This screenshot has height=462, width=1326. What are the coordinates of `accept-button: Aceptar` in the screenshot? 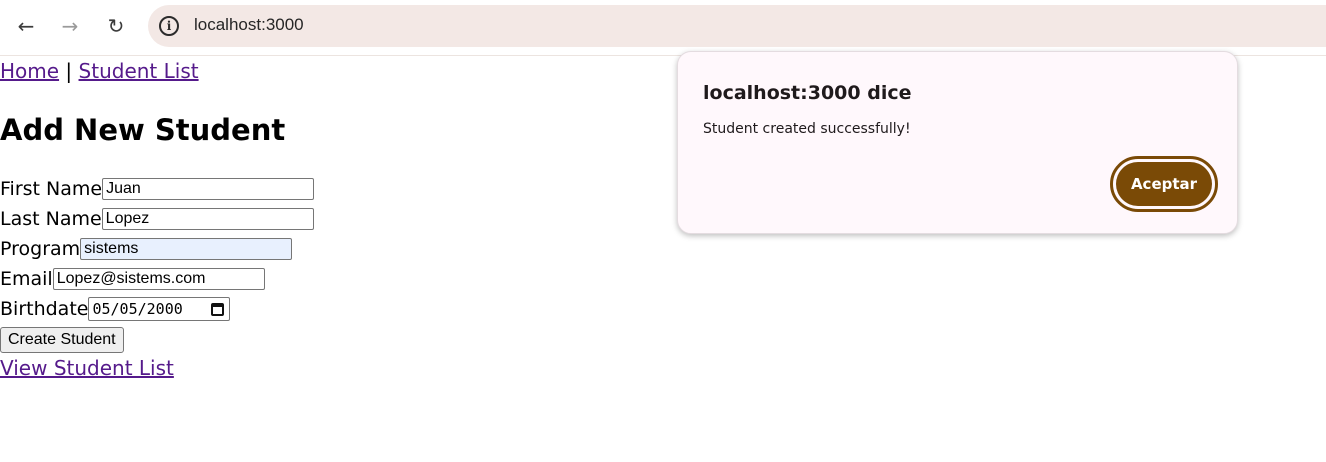 It's located at (1164, 184).